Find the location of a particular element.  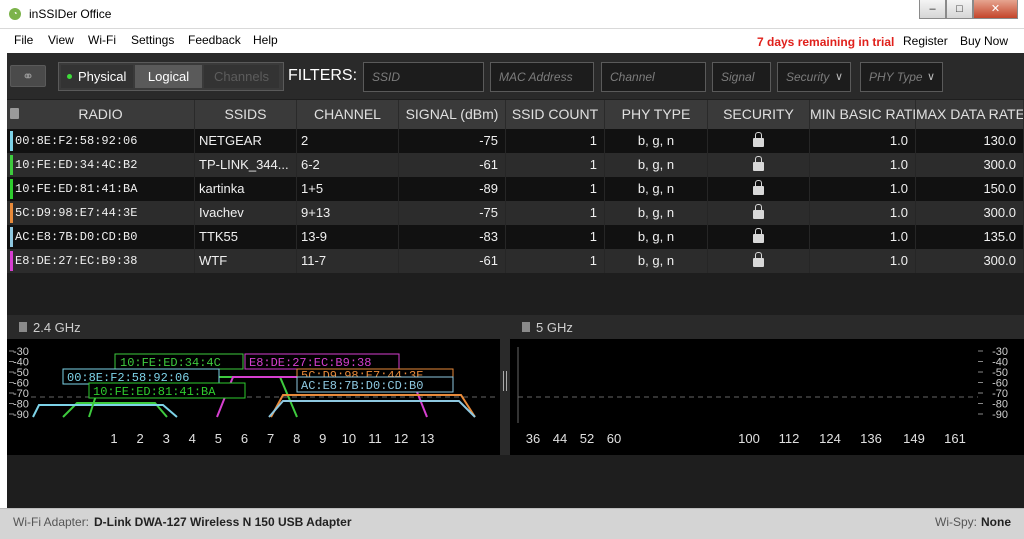

x-tick-label: 10 is located at coordinates (349, 438).